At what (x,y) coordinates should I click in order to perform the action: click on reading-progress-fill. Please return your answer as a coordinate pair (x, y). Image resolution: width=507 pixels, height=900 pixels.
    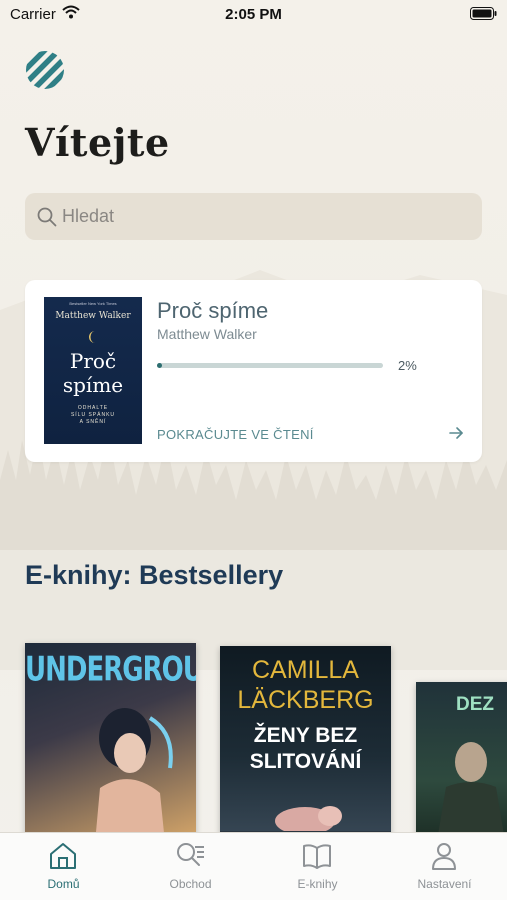
    Looking at the image, I should click on (159, 365).